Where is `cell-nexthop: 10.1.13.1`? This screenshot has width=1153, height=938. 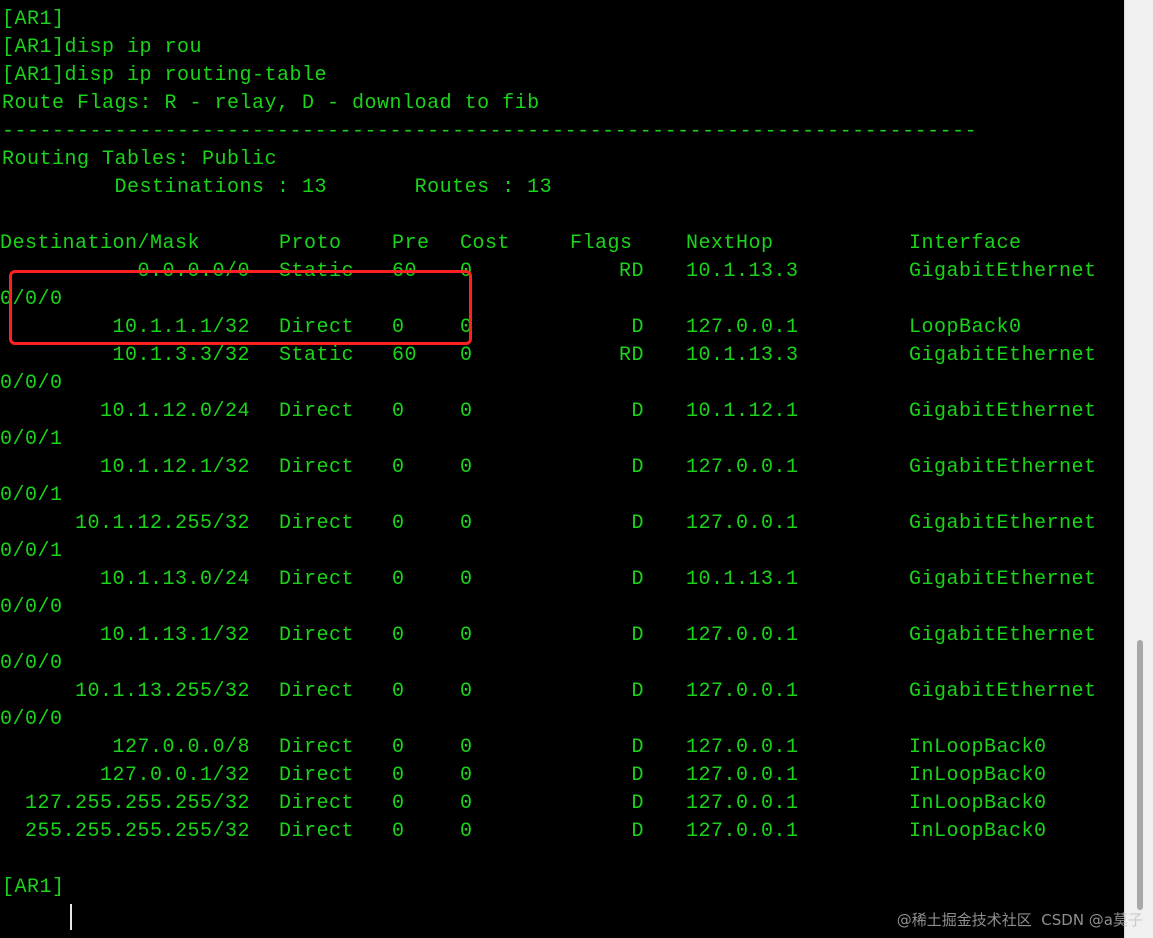 cell-nexthop: 10.1.13.1 is located at coordinates (742, 579).